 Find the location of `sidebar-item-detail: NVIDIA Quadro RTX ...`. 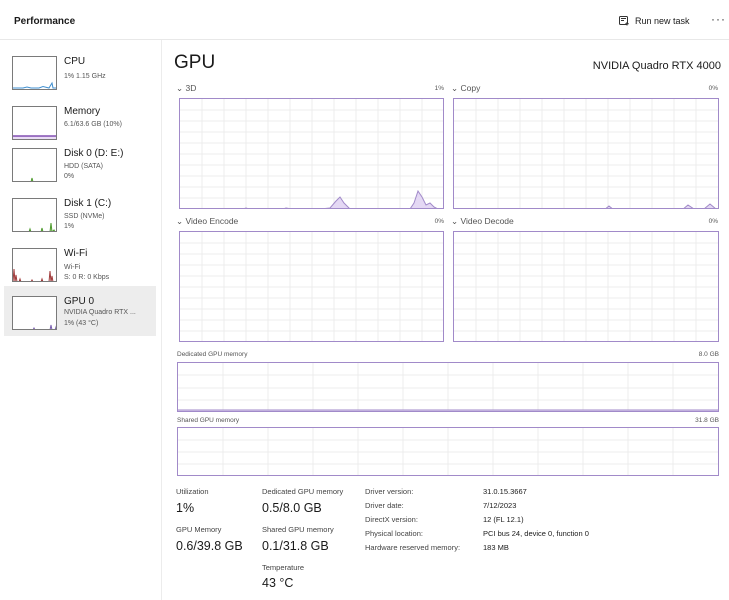

sidebar-item-detail: NVIDIA Quadro RTX ... is located at coordinates (100, 312).